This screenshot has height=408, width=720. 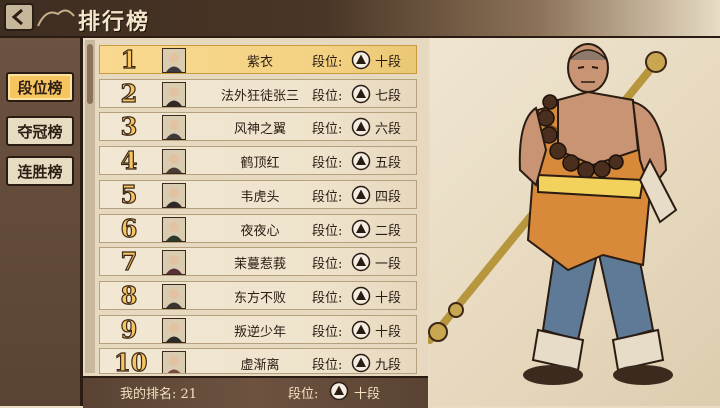 I want to click on cloud-ornament-icon, so click(x=56, y=18).